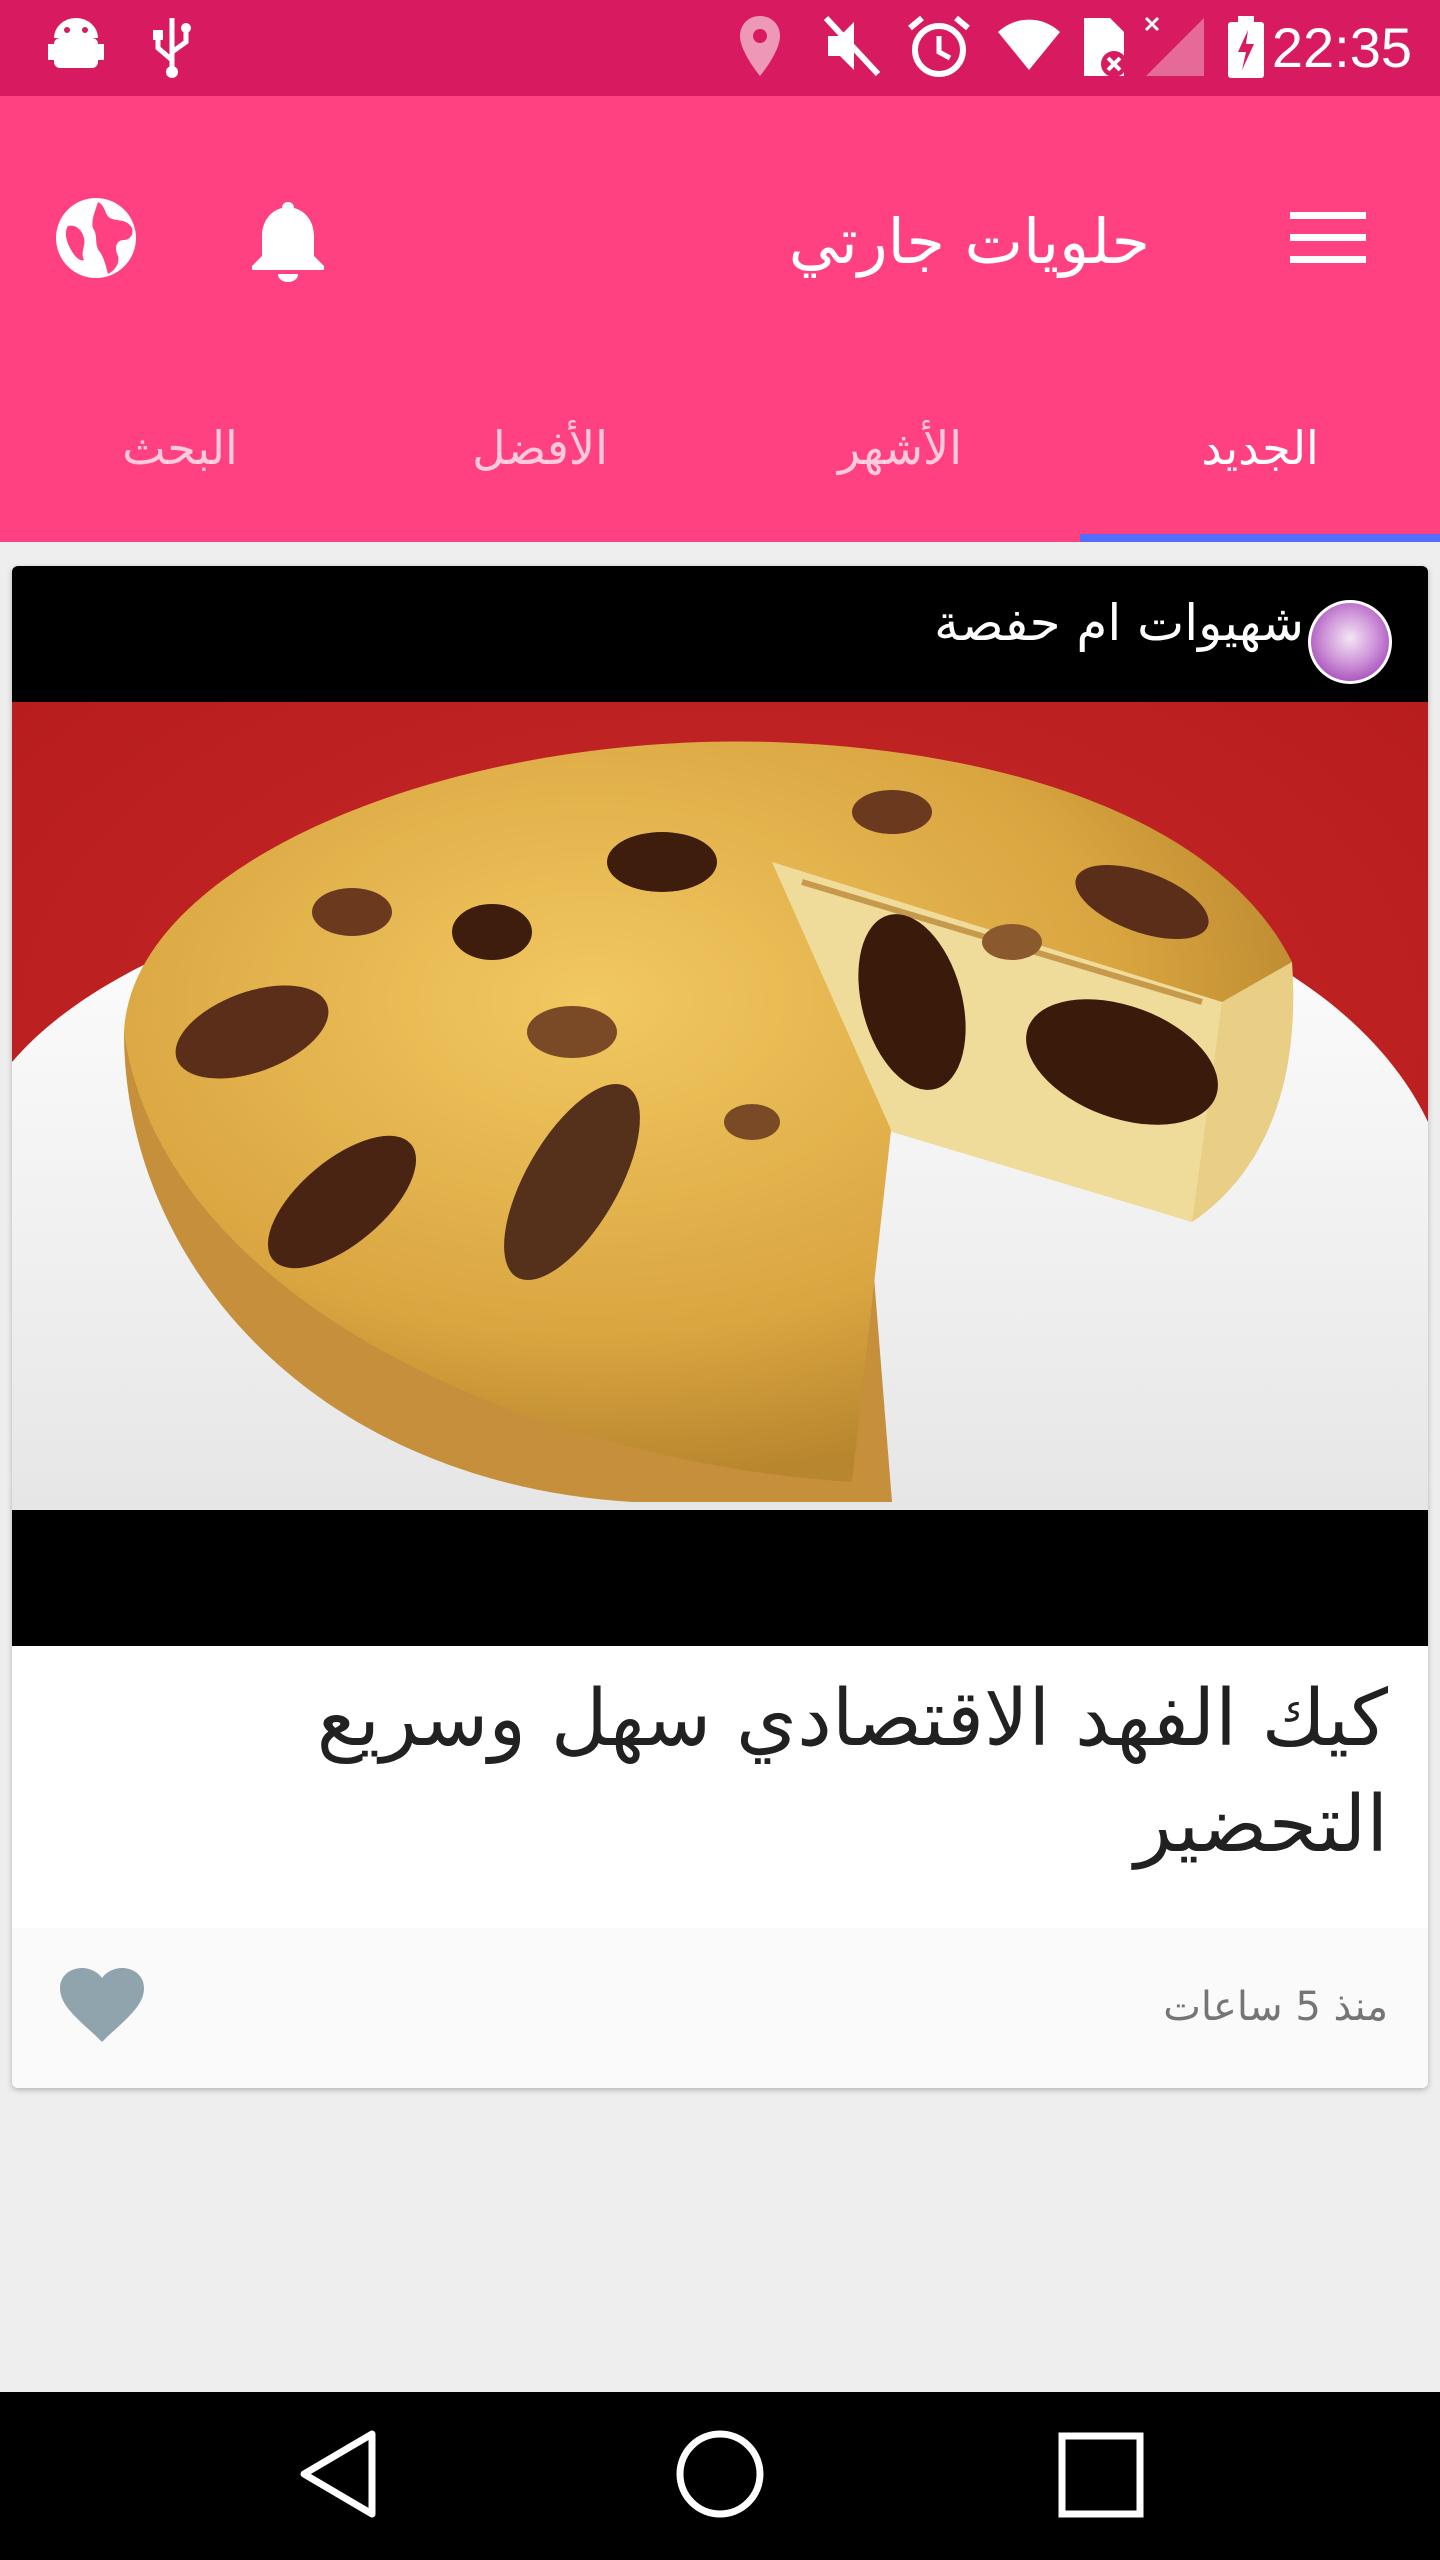 Image resolution: width=1440 pixels, height=2560 pixels. I want to click on heart-icon, so click(102, 2007).